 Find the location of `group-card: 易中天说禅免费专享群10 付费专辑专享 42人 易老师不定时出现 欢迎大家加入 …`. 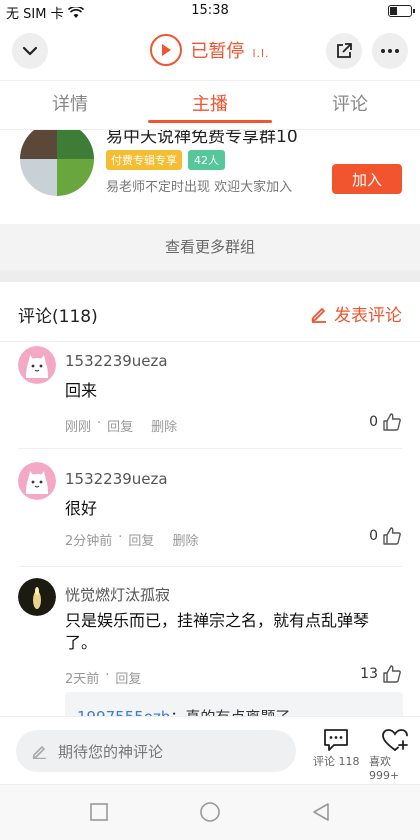

group-card: 易中天说禅免费专享群10 付费专辑专享 42人 易老师不定时出现 欢迎大家加入 … is located at coordinates (210, 177).